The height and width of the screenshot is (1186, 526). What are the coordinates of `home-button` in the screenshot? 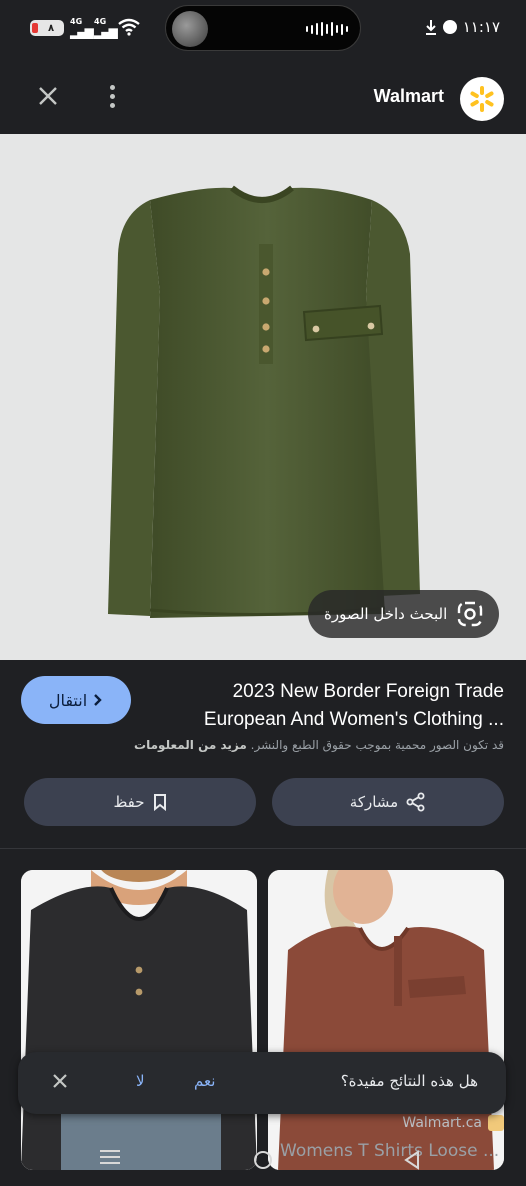 It's located at (263, 1160).